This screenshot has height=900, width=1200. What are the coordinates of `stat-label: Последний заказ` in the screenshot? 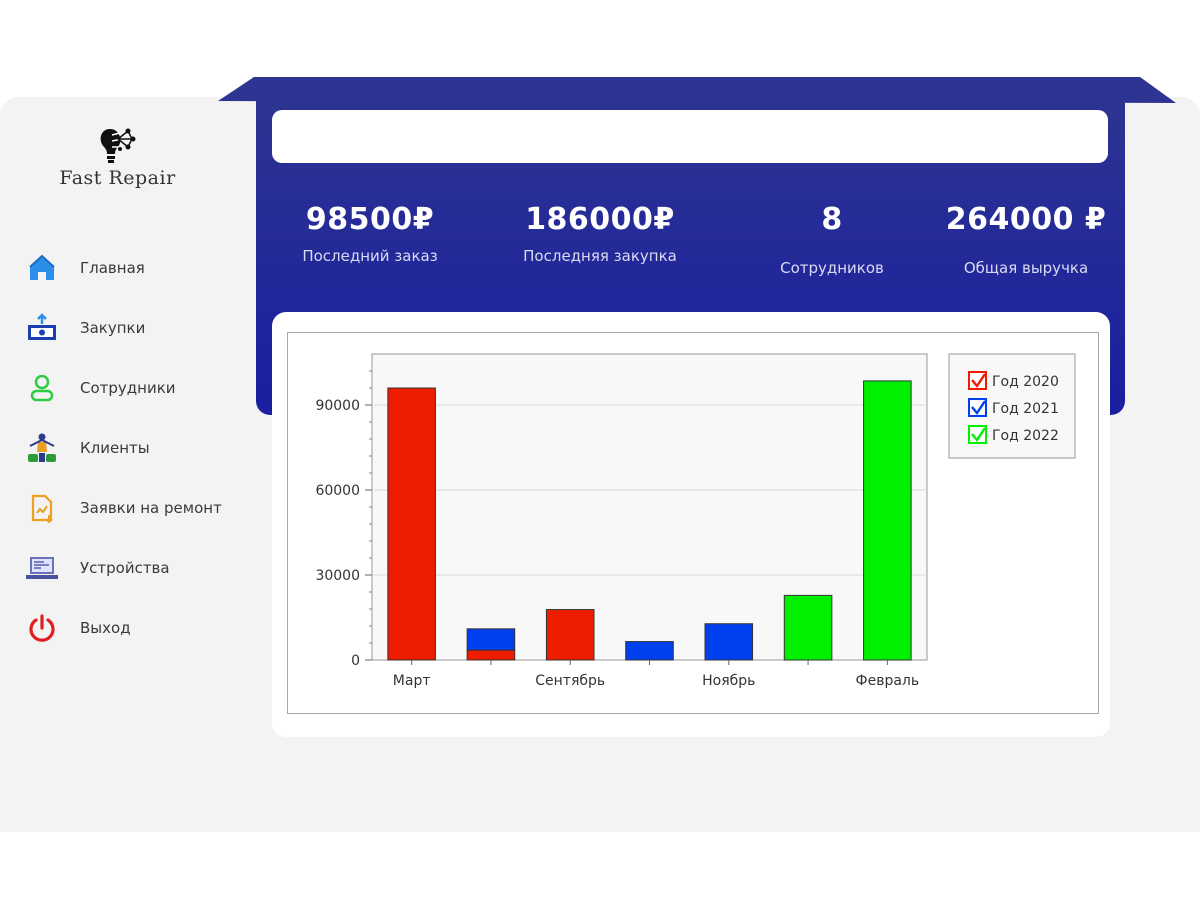 It's located at (370, 256).